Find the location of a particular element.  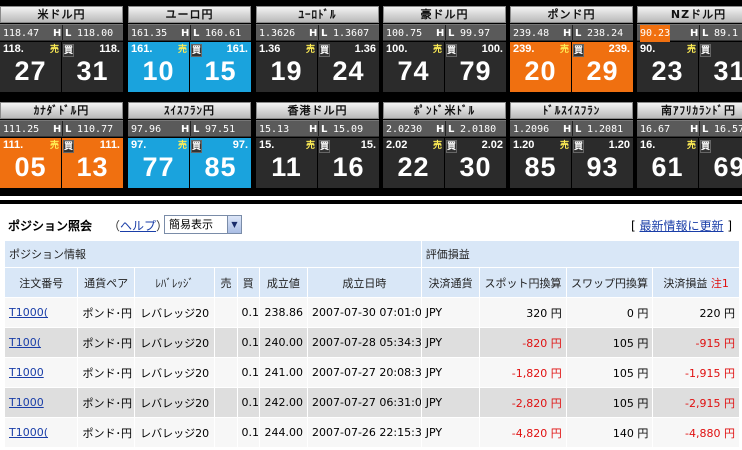

rate-tile: 南ｱﾌﾘｶﾗﾝﾄﾞ円 16.67 HL 16.57 16.売61買16.69 is located at coordinates (689, 143).